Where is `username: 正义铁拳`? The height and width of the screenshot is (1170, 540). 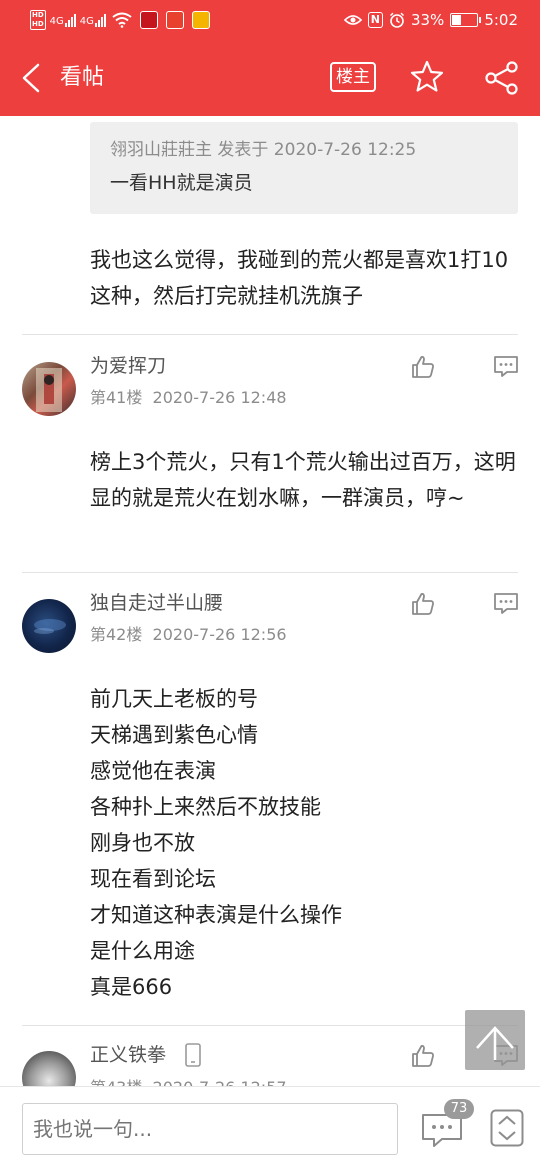
username: 正义铁拳 is located at coordinates (128, 1055).